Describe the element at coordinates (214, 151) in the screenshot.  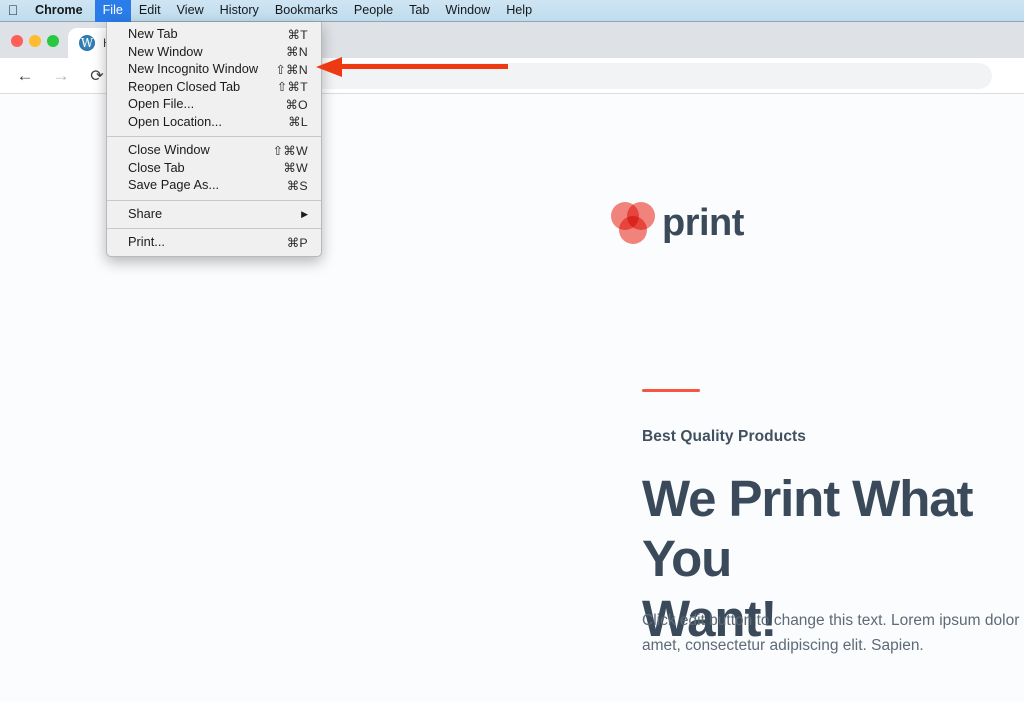
I see `menu-item-close-window: Close Window ⇧⌘W` at that location.